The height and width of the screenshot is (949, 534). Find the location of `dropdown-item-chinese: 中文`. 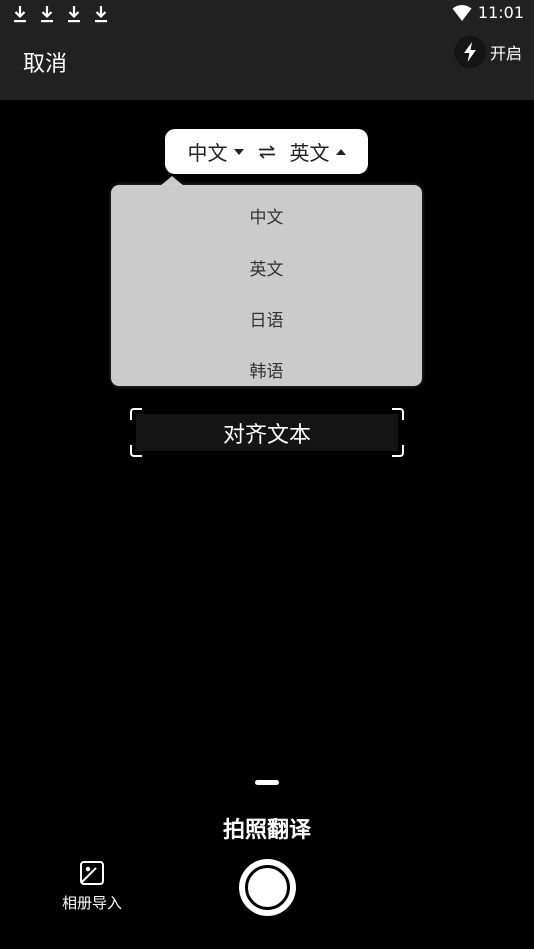

dropdown-item-chinese: 中文 is located at coordinates (266, 215).